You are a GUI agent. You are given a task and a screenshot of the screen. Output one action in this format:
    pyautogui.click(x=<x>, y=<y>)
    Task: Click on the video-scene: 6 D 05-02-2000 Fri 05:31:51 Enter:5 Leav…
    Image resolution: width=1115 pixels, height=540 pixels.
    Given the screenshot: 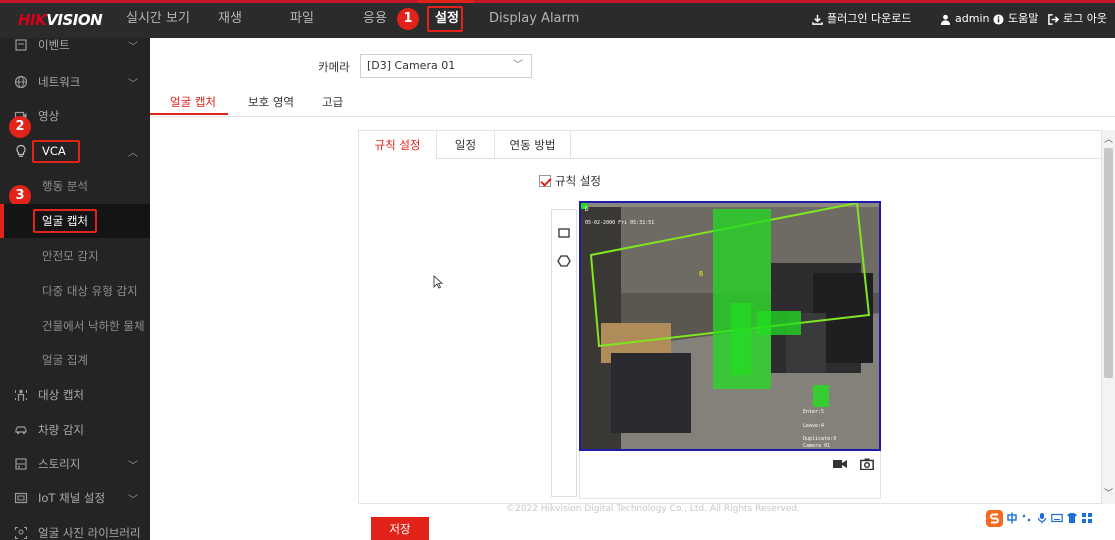 What is the action you would take?
    pyautogui.click(x=730, y=326)
    